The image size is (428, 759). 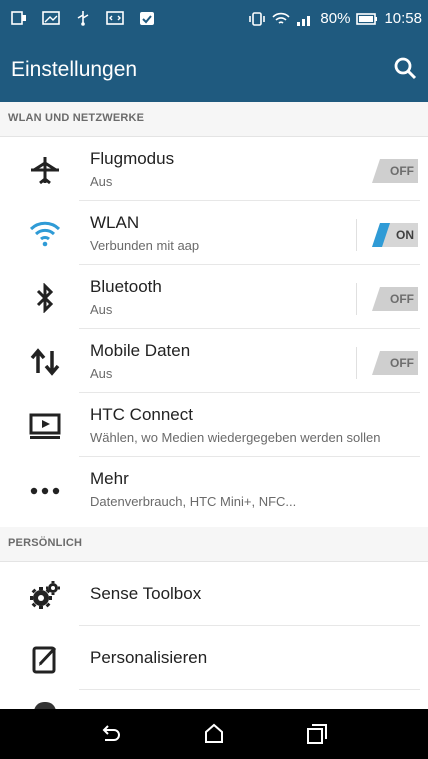 What do you see at coordinates (304, 20) in the screenshot?
I see `signal-icon` at bounding box center [304, 20].